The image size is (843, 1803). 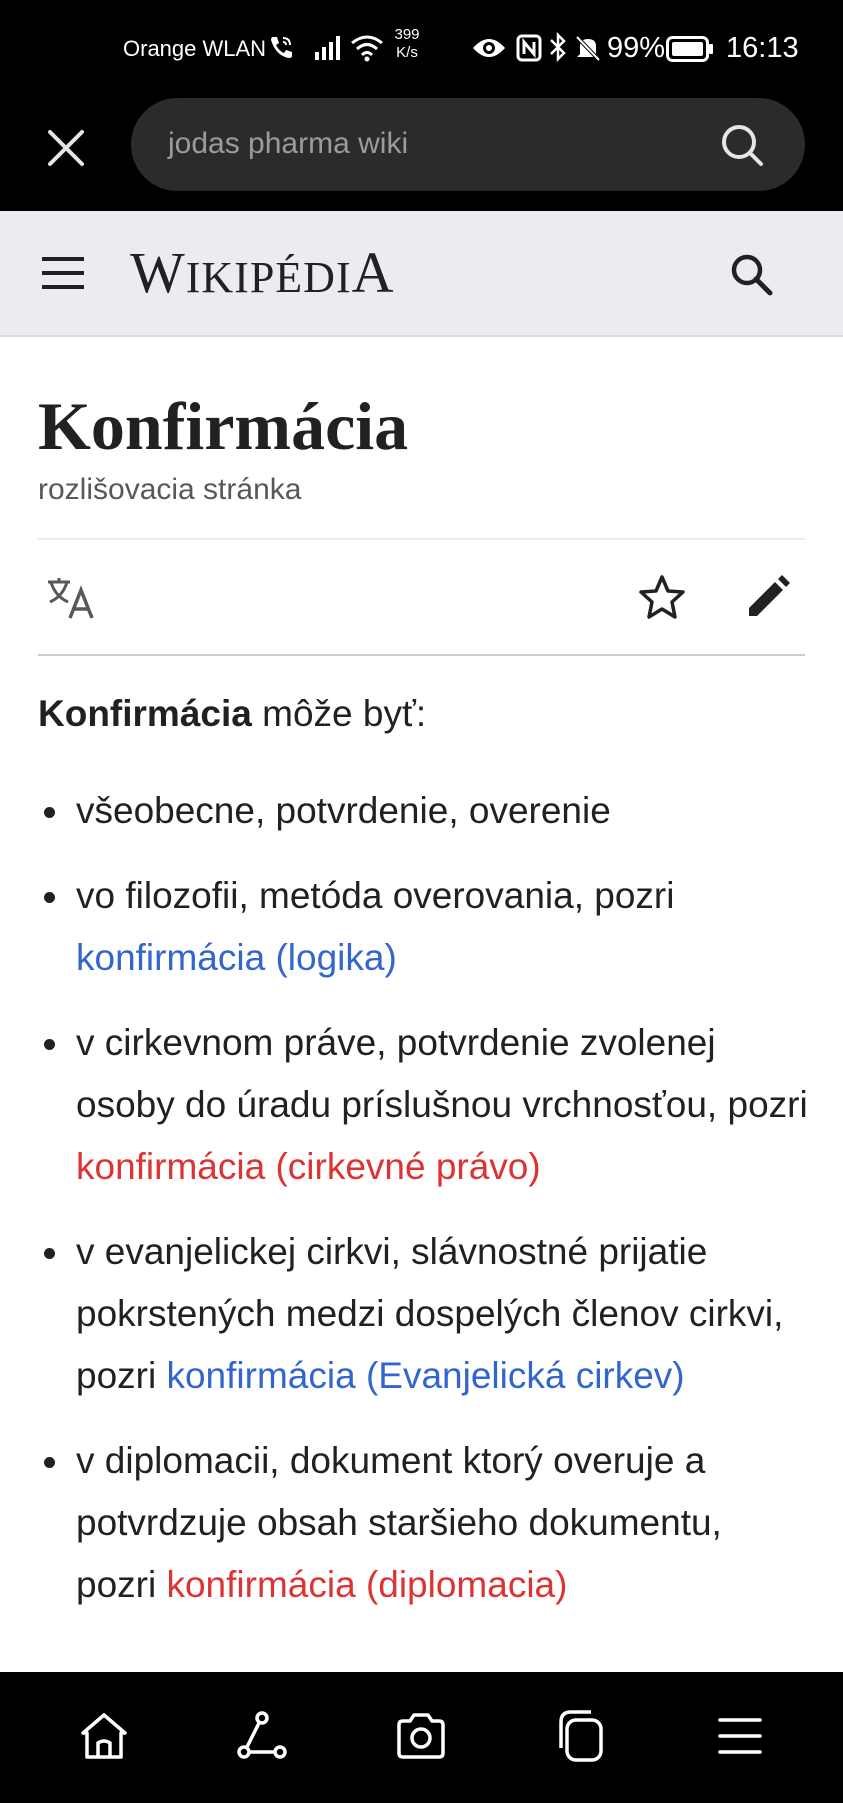 I want to click on home-icon, so click(x=104, y=1736).